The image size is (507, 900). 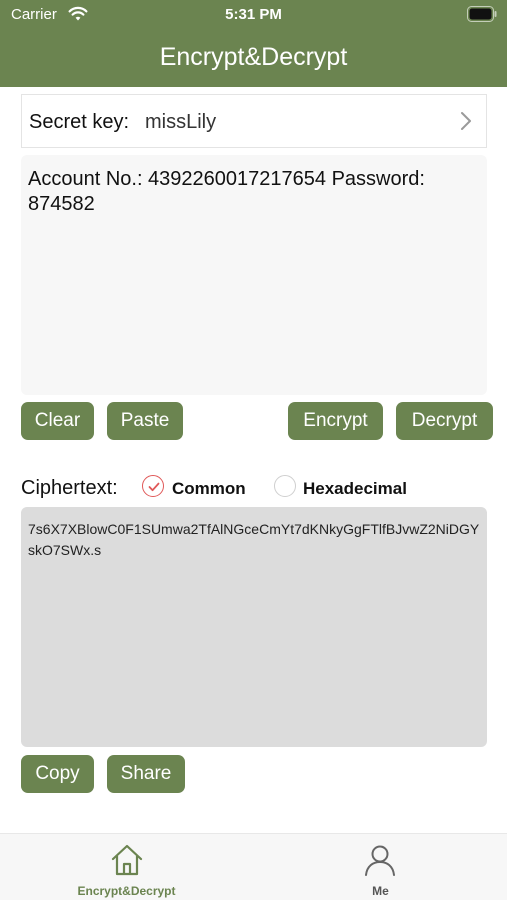 What do you see at coordinates (145, 421) in the screenshot?
I see `paste-button: Paste` at bounding box center [145, 421].